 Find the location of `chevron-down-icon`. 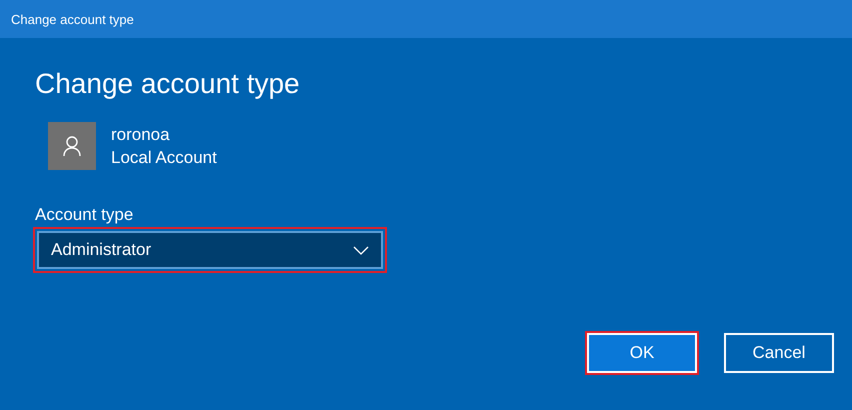

chevron-down-icon is located at coordinates (361, 250).